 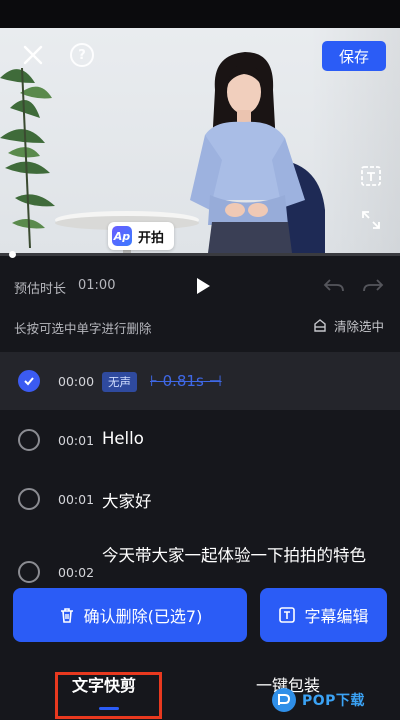 What do you see at coordinates (334, 286) in the screenshot?
I see `undo-icon` at bounding box center [334, 286].